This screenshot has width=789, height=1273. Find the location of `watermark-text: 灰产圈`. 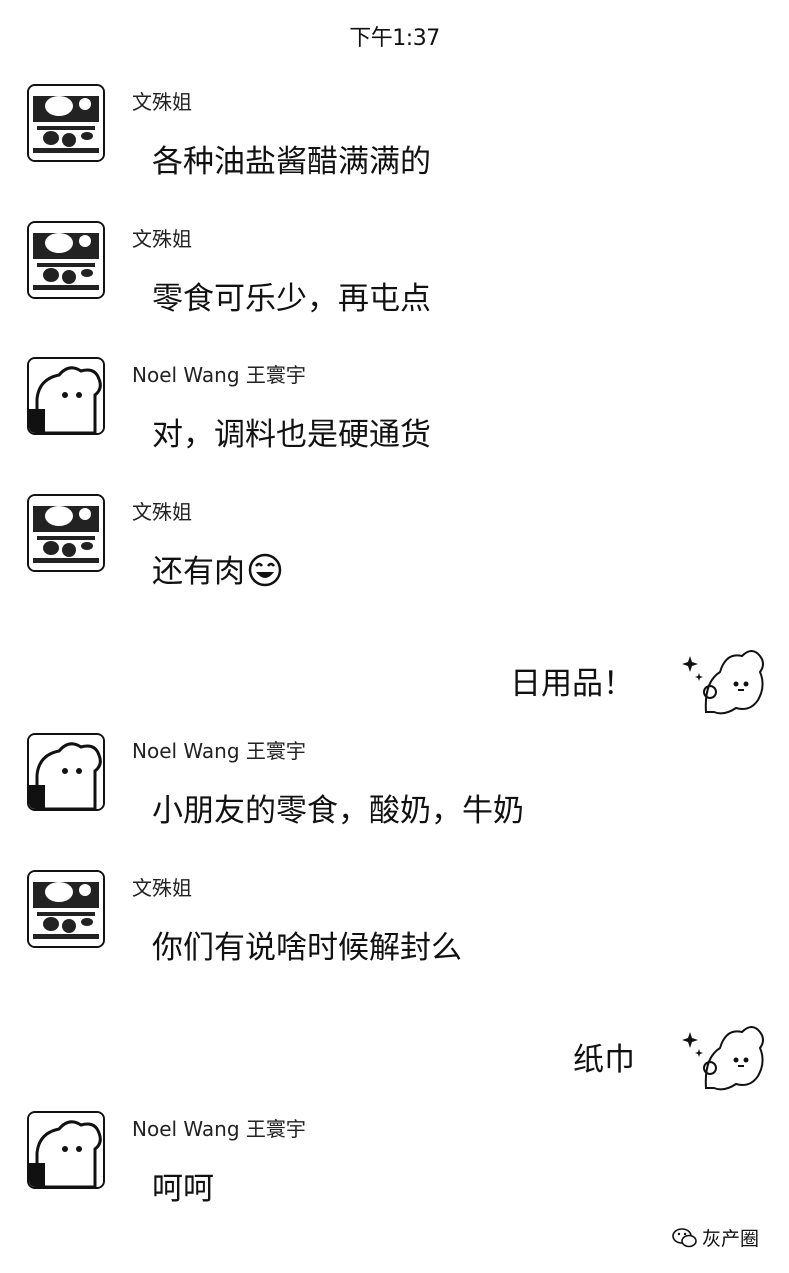

watermark-text: 灰产圈 is located at coordinates (731, 1239).